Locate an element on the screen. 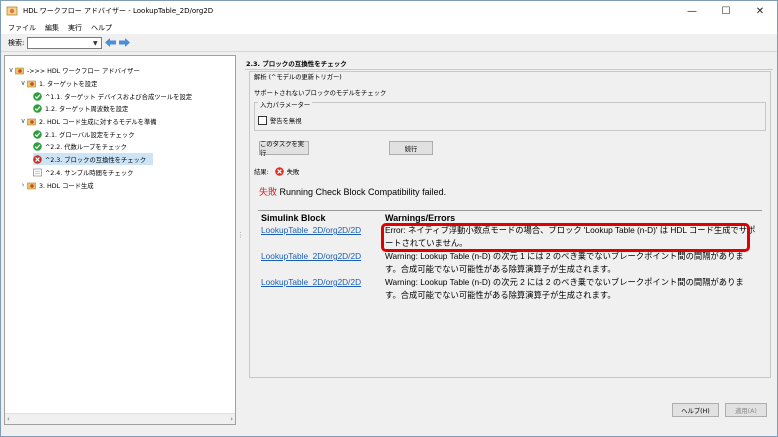 The height and width of the screenshot is (437, 778). divider is located at coordinates (509, 69).